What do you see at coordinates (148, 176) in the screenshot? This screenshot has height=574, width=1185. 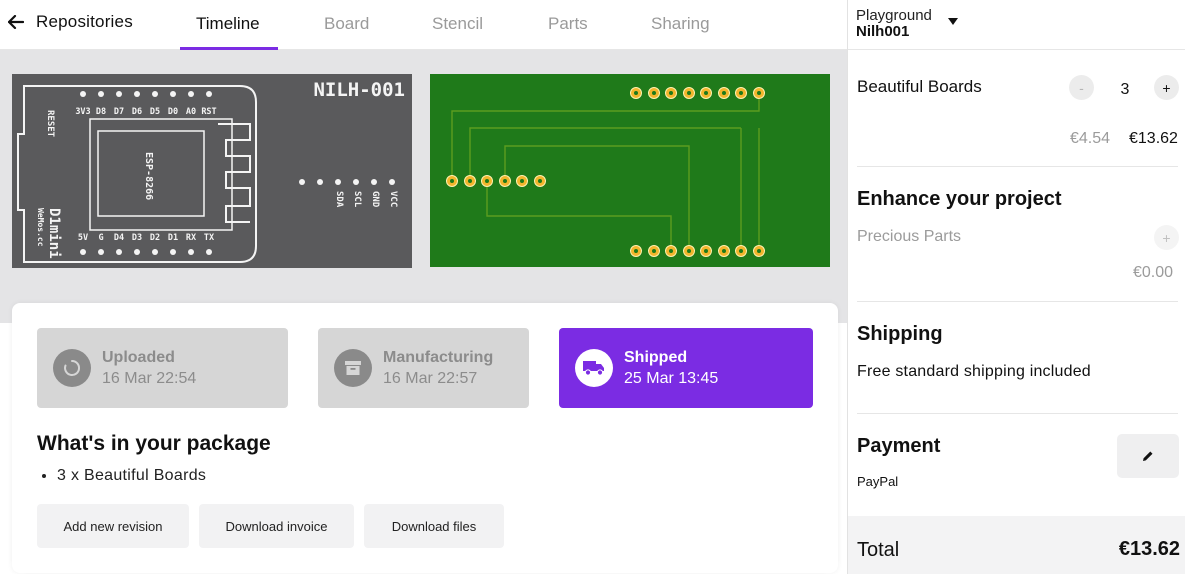 I see `module-chip-label: ESP-8266` at bounding box center [148, 176].